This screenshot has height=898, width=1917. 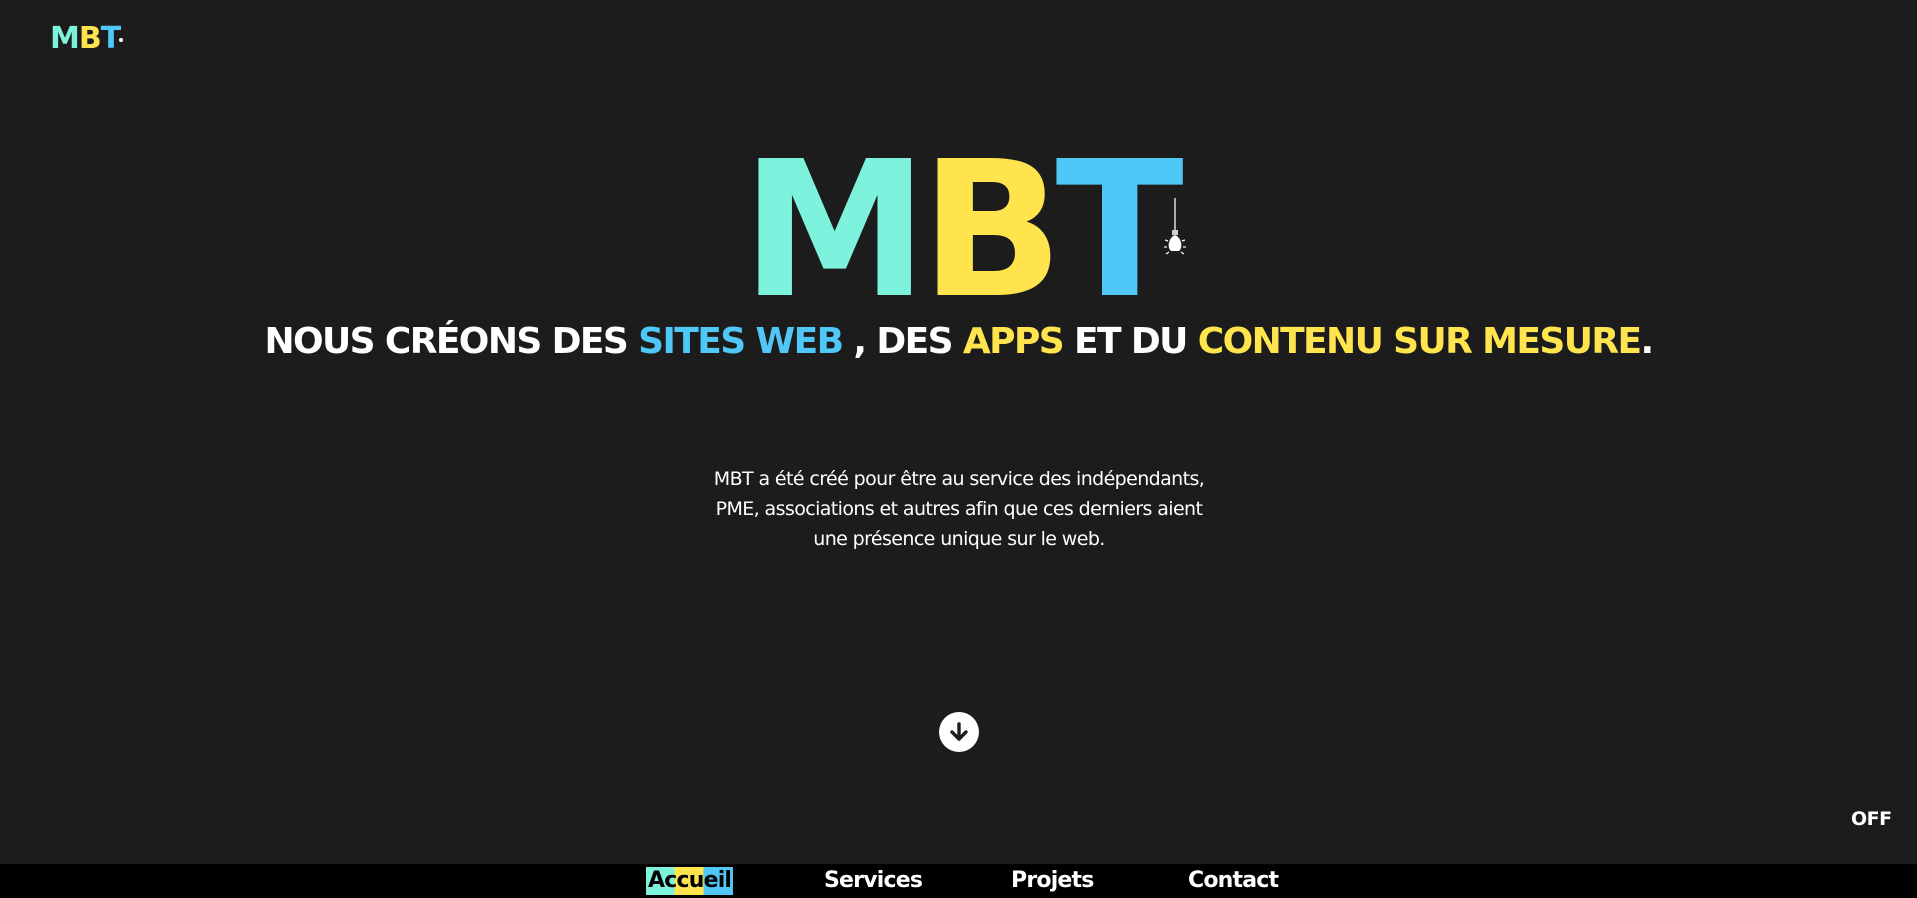 What do you see at coordinates (690, 881) in the screenshot?
I see `nav-item-accueil: Accueil` at bounding box center [690, 881].